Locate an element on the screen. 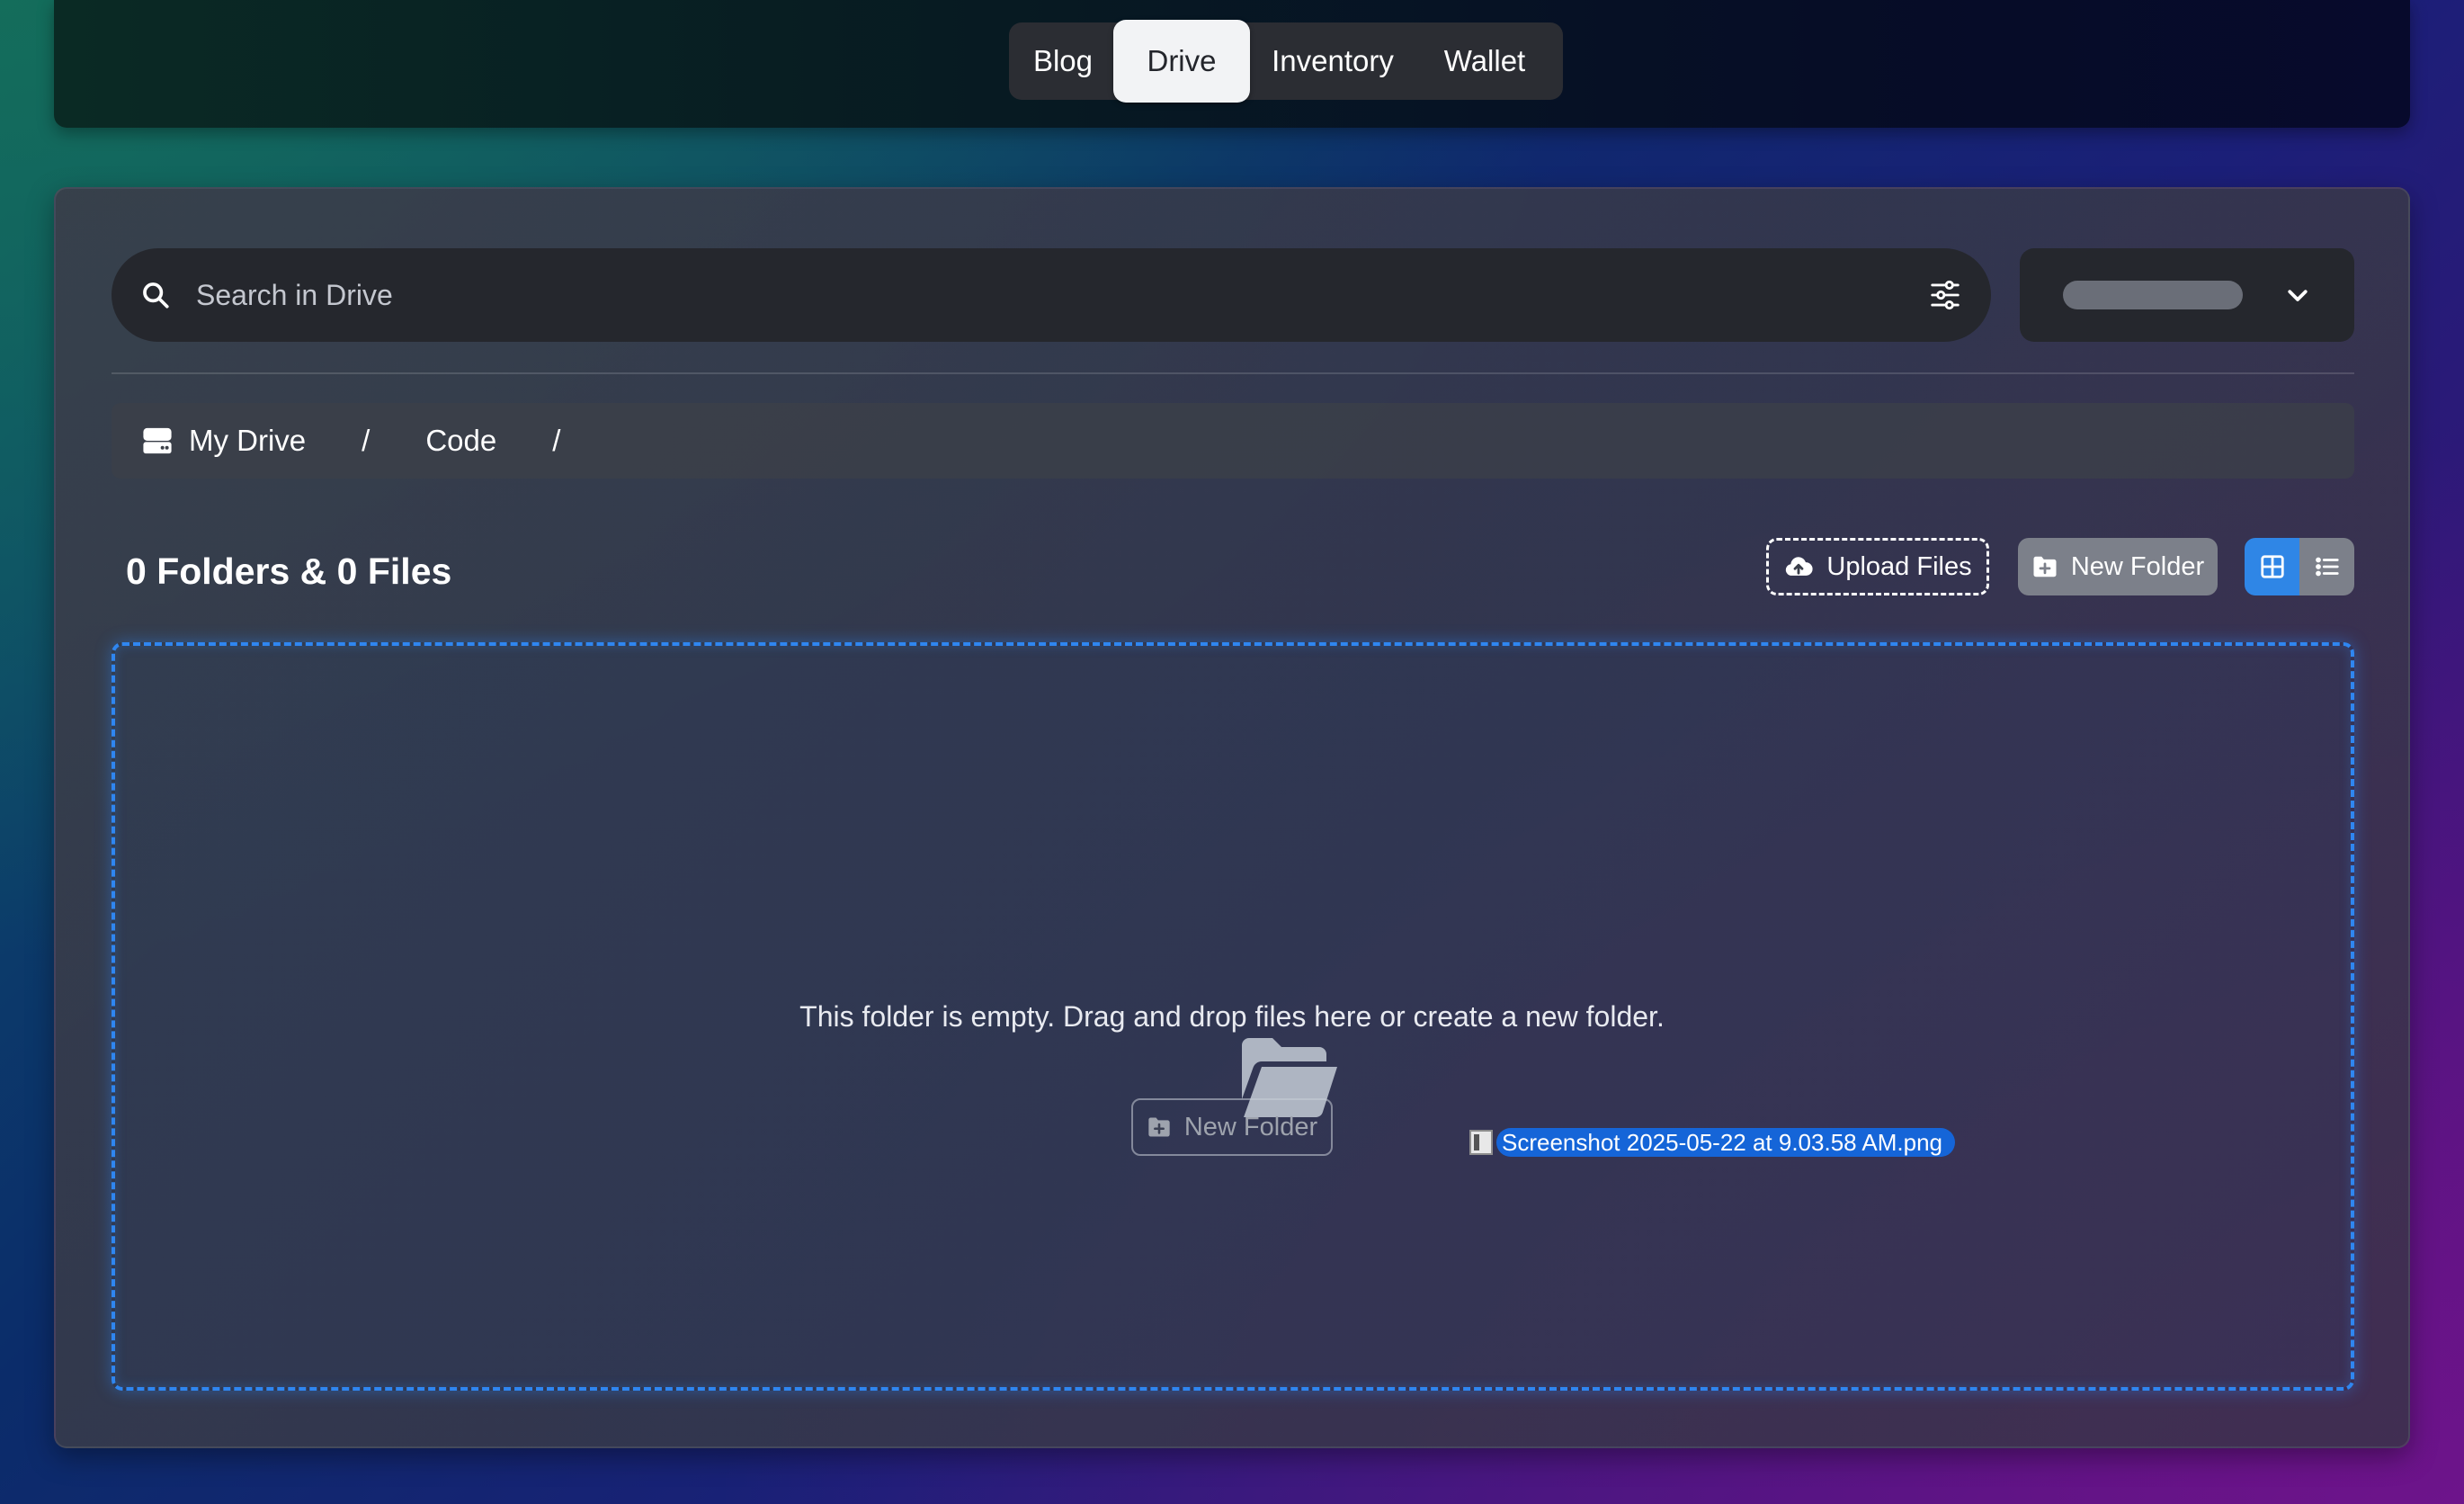 This screenshot has width=2464, height=1504. chevron-down-icon is located at coordinates (2298, 295).